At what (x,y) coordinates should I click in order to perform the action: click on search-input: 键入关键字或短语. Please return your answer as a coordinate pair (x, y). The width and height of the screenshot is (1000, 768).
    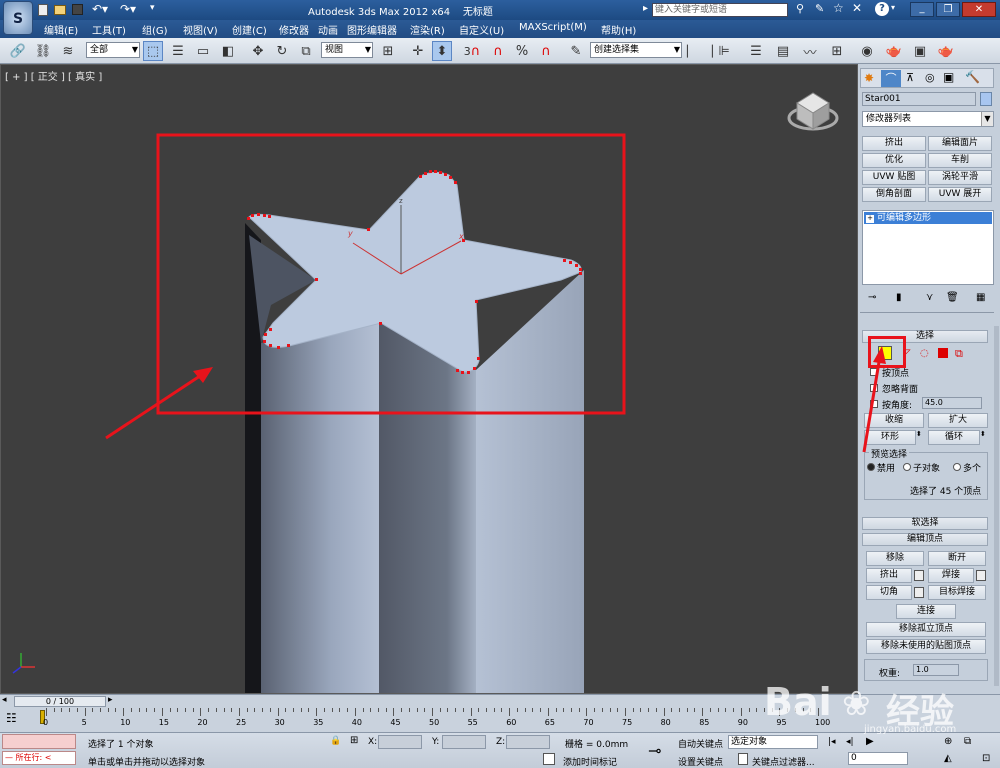
    Looking at the image, I should click on (720, 10).